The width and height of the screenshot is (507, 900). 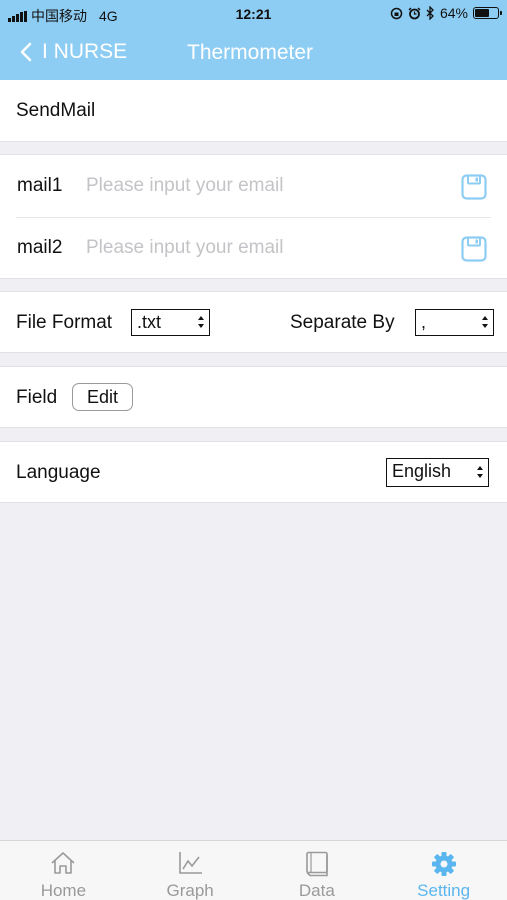 I want to click on mail2-input, so click(x=256, y=248).